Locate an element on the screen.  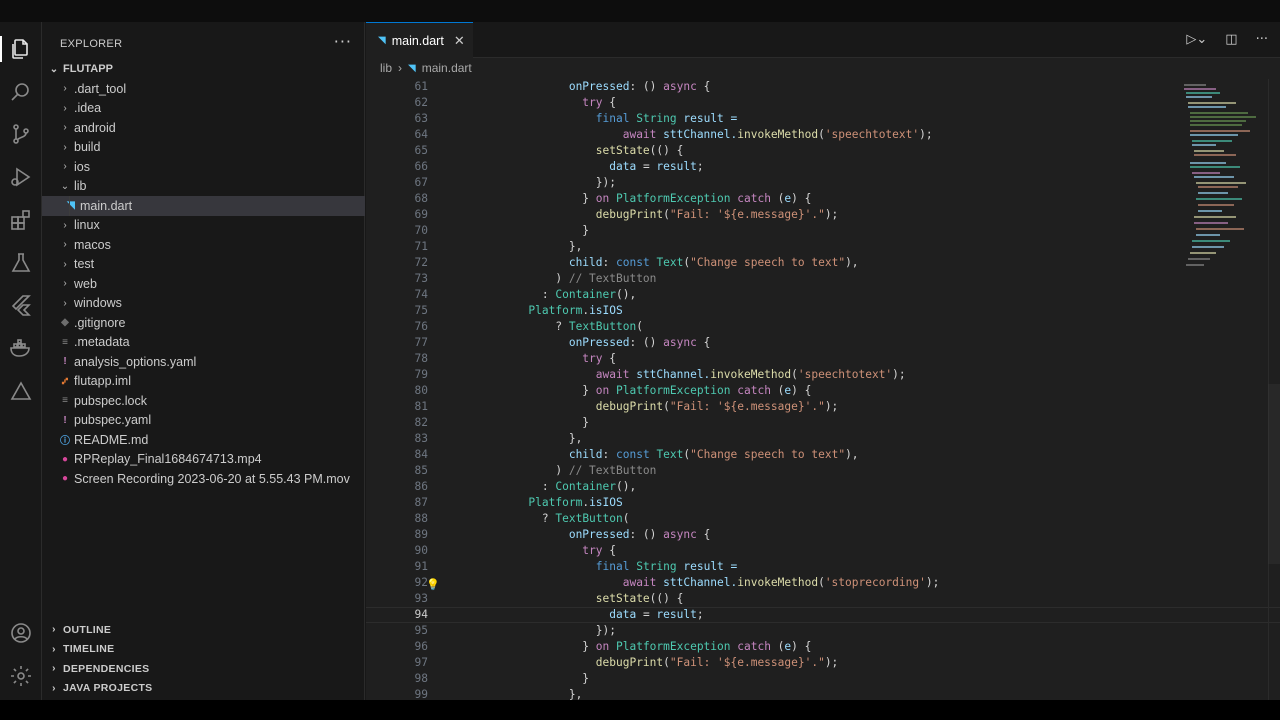
section-dependencies: › DEPENDENCIES is located at coordinates (203, 669).